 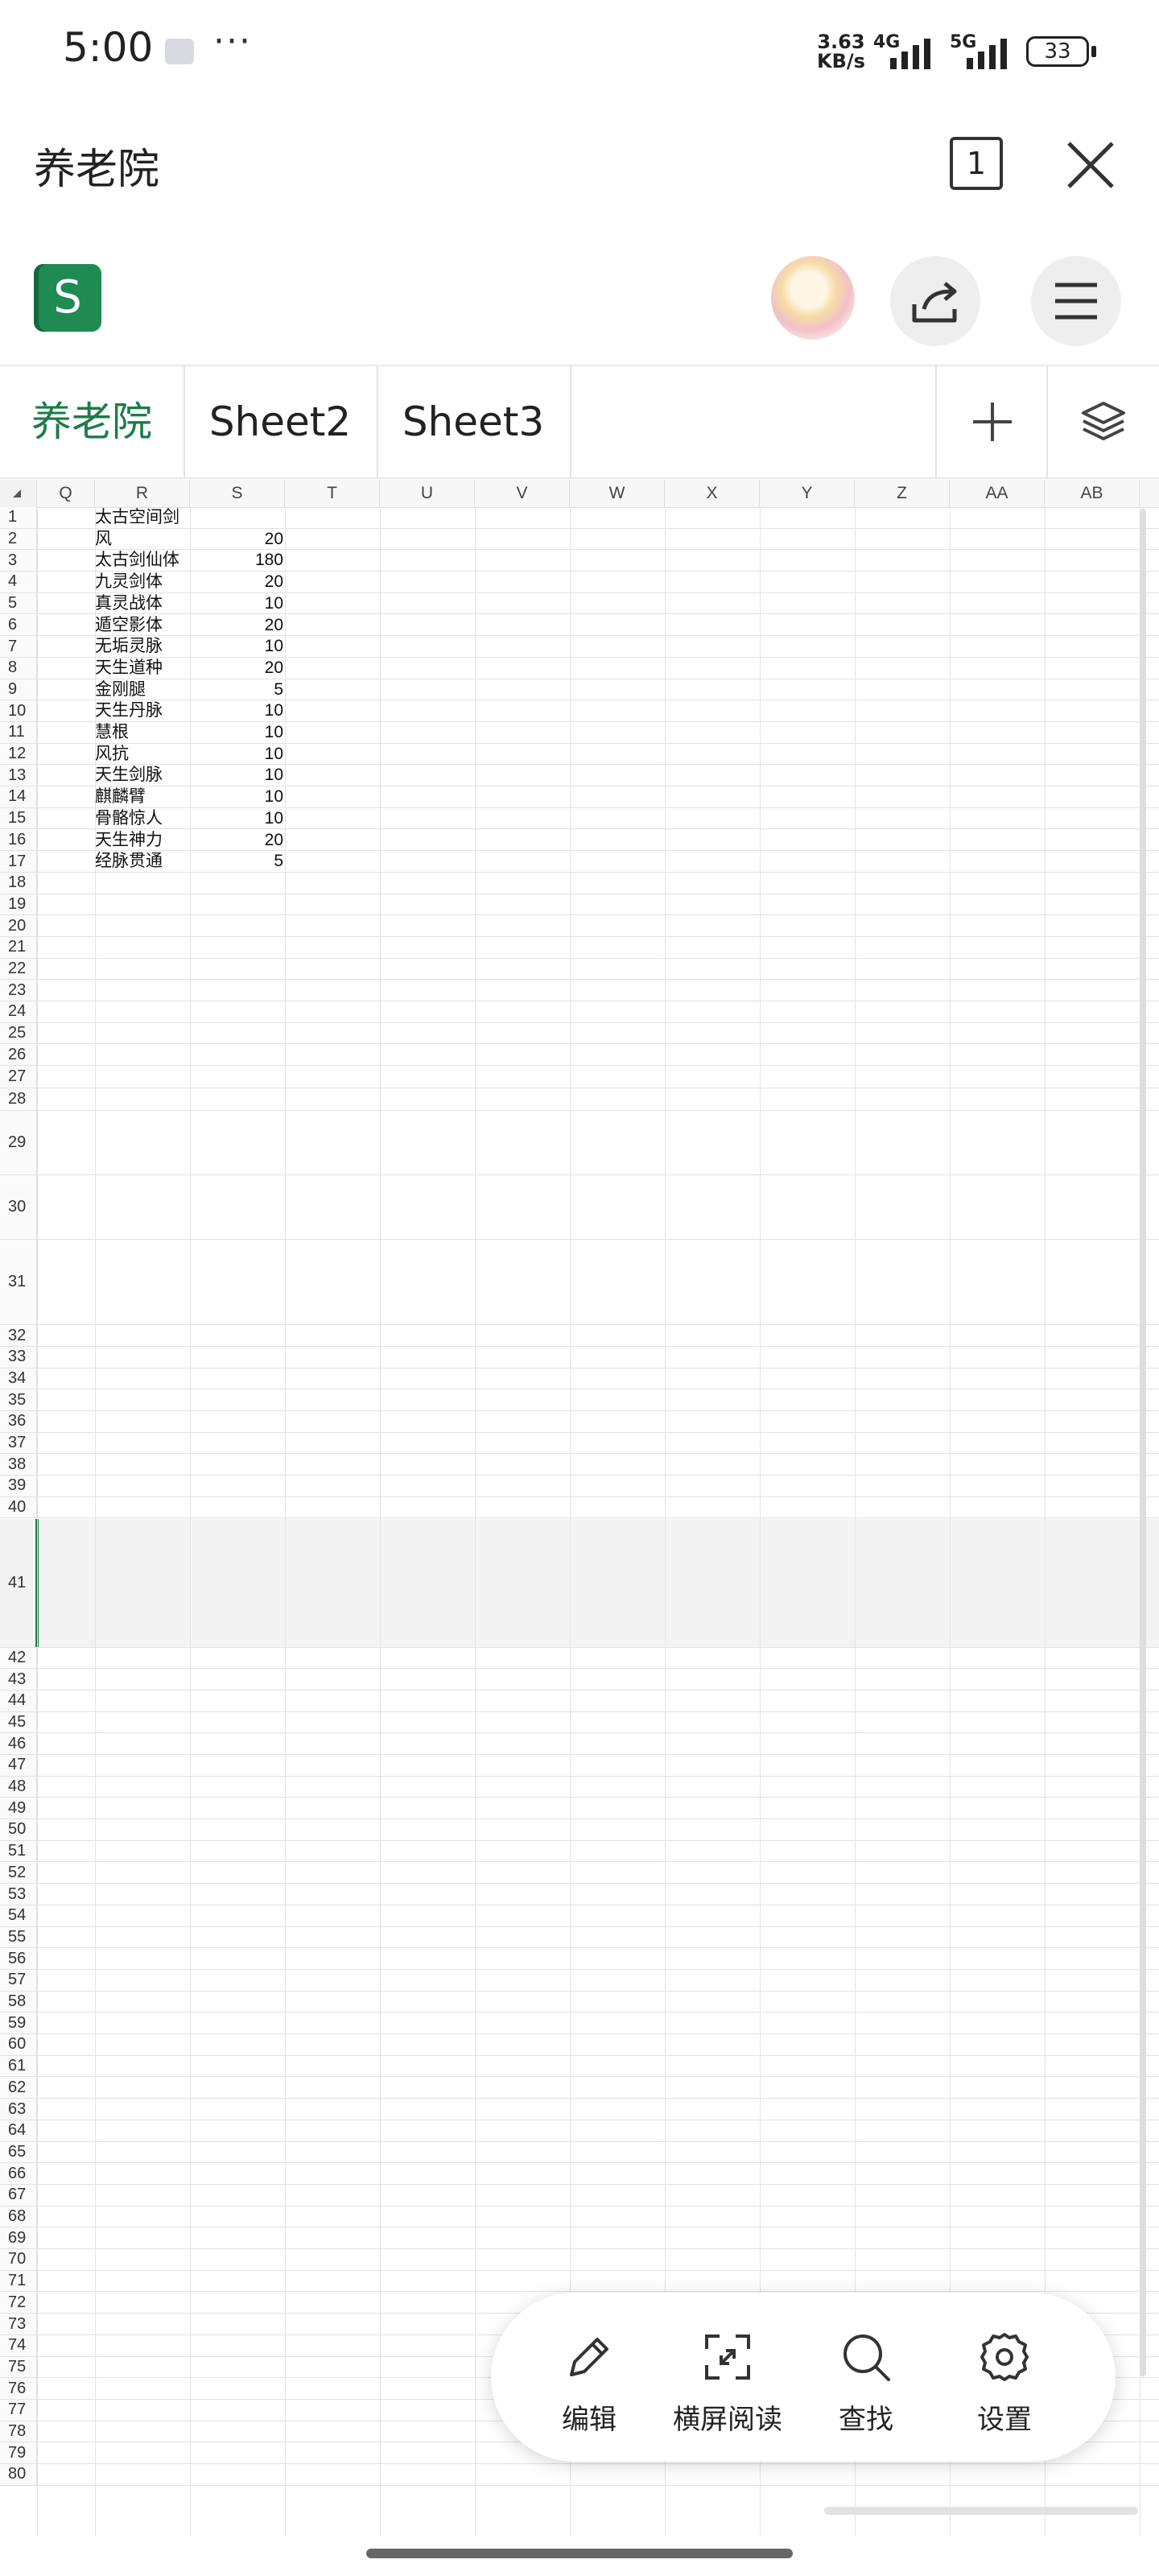 What do you see at coordinates (18, 1873) in the screenshot?
I see `row-header: 52` at bounding box center [18, 1873].